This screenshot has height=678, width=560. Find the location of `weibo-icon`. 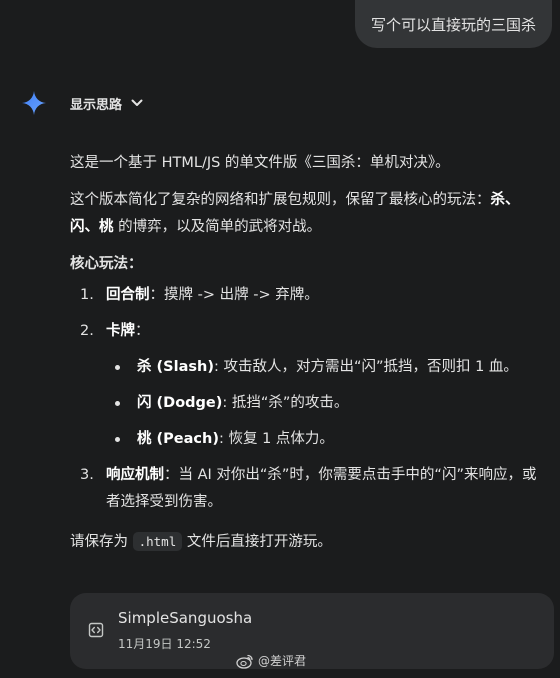

weibo-icon is located at coordinates (244, 661).